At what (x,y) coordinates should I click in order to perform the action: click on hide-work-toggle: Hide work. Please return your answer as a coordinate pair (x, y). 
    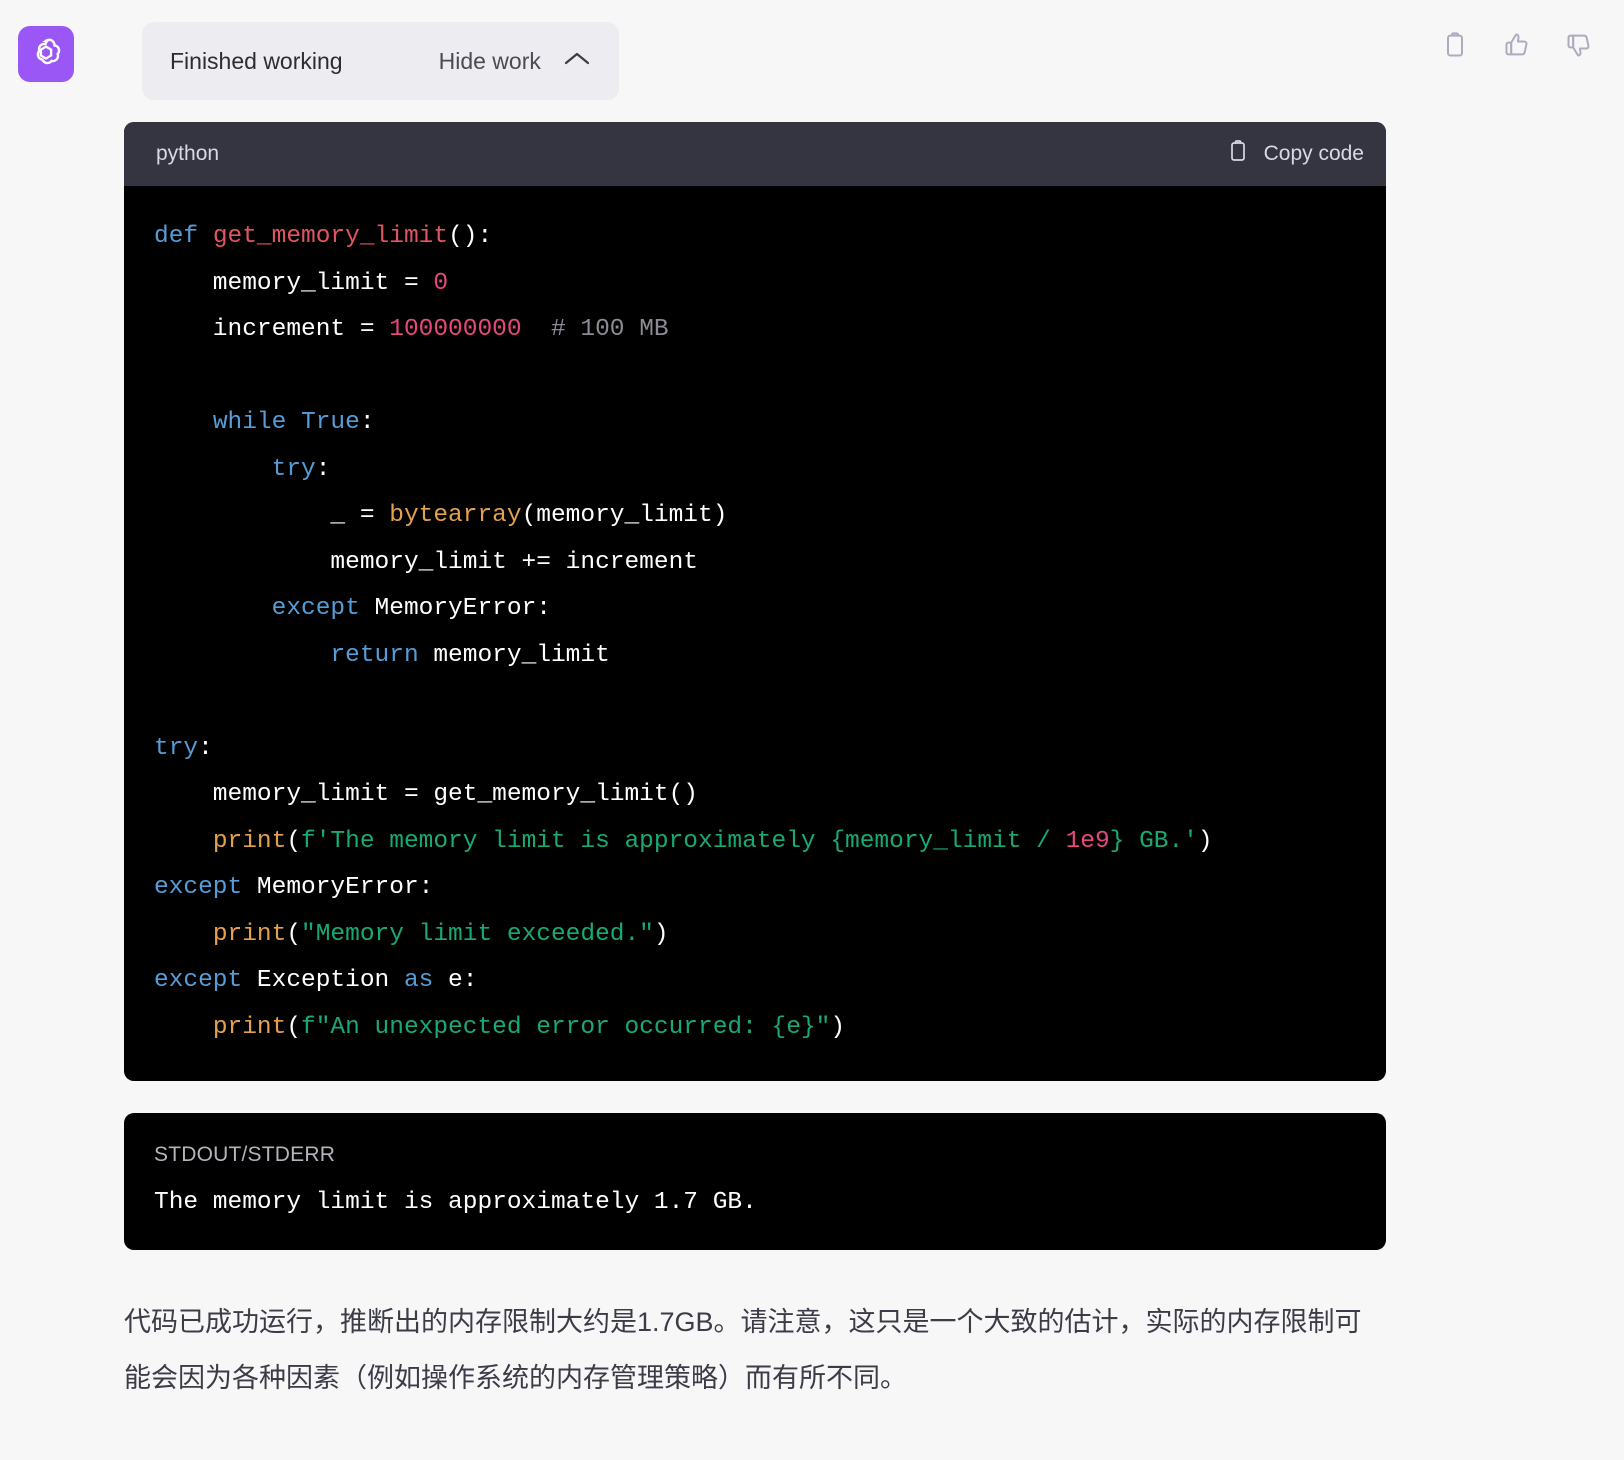
    Looking at the image, I should click on (515, 61).